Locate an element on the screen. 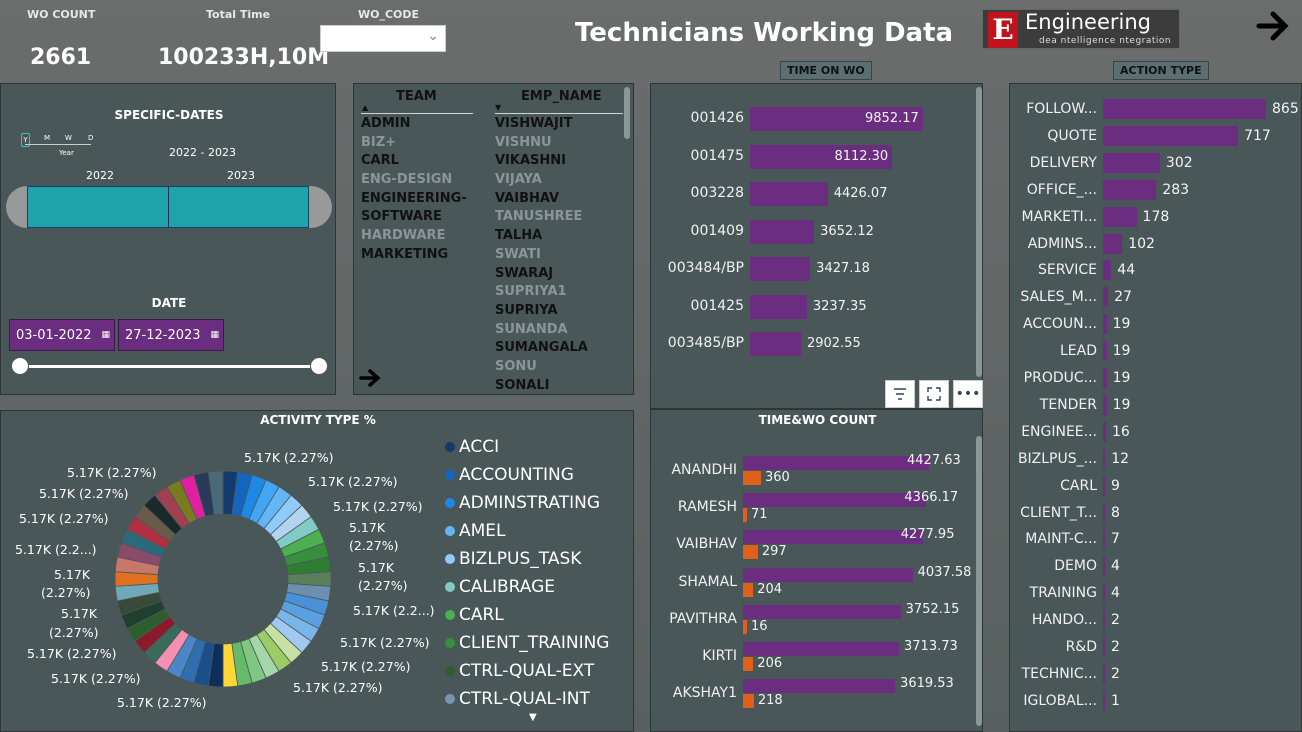 This screenshot has height=732, width=1302. emp-item: VISHNU is located at coordinates (559, 143).